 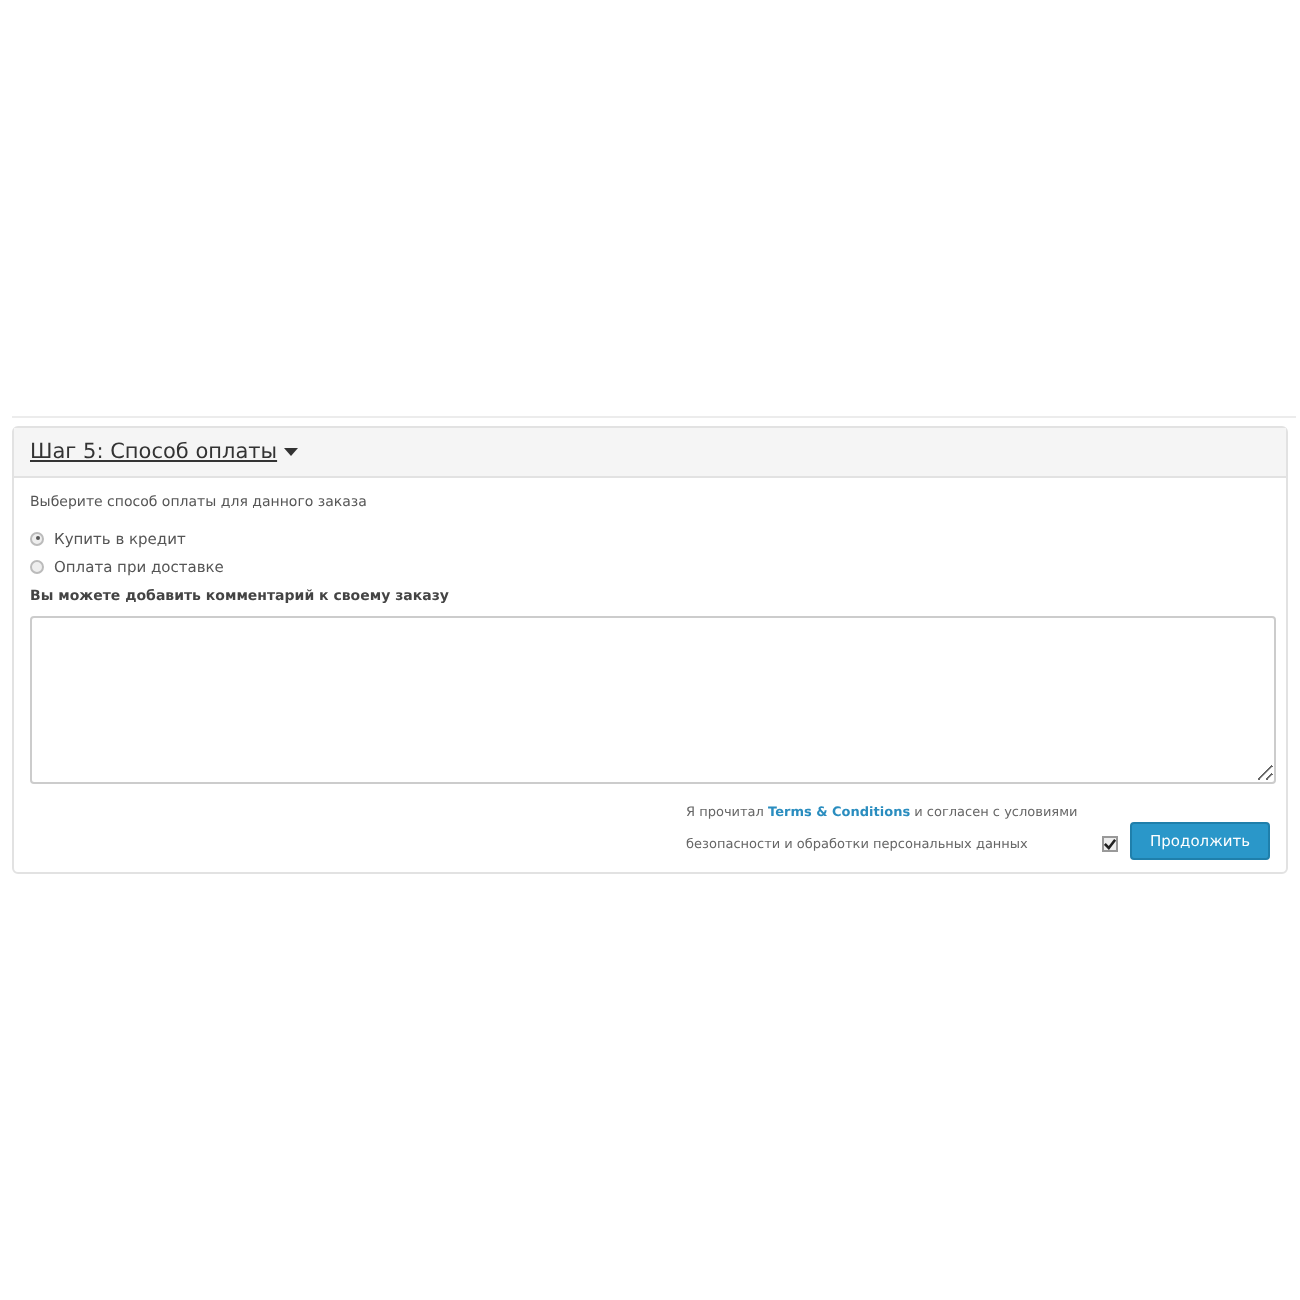 I want to click on panel-title: Шаг 5: Способ оплаты, so click(x=154, y=452).